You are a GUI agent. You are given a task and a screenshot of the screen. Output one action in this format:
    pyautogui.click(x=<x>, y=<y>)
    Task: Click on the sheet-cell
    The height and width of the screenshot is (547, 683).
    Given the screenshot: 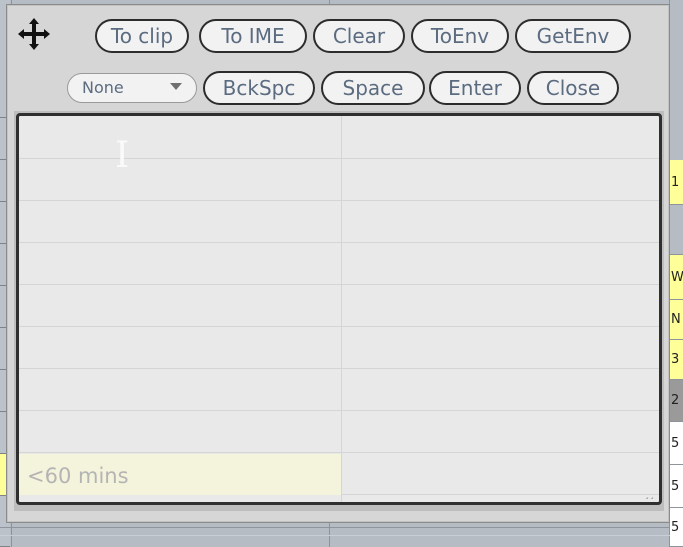 What is the action you would take?
    pyautogui.click(x=676, y=230)
    